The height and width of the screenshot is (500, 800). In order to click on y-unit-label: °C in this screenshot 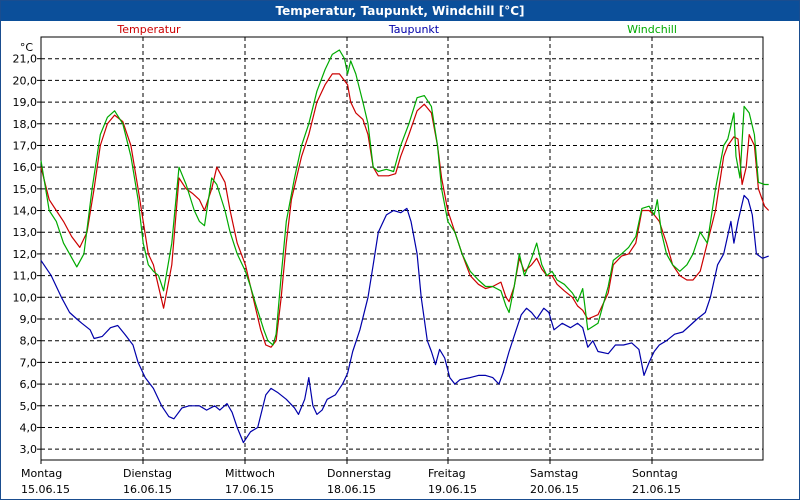, I will do `click(27, 47)`.